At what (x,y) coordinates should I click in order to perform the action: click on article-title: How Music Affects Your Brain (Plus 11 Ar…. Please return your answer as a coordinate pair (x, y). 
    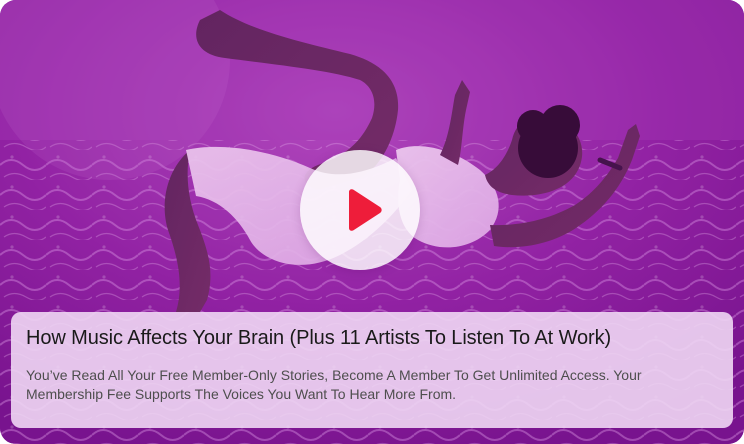
    Looking at the image, I should click on (371, 338).